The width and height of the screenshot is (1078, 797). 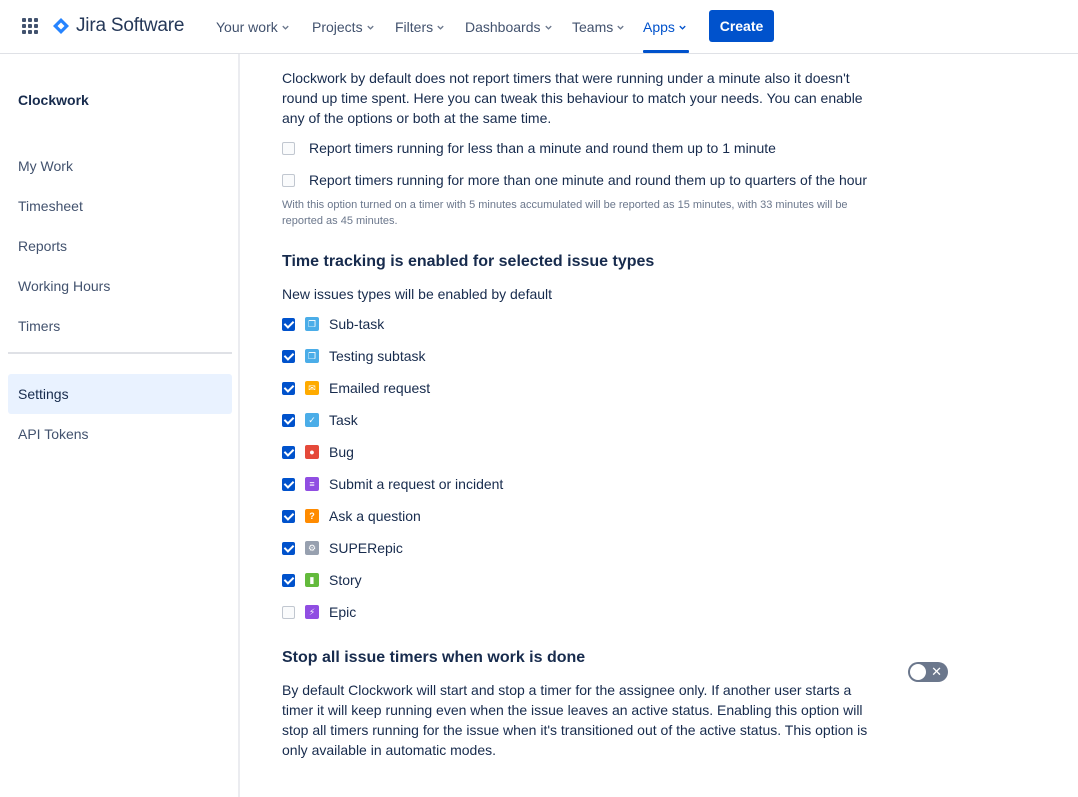 I want to click on nav-apps: Apps, so click(x=665, y=27).